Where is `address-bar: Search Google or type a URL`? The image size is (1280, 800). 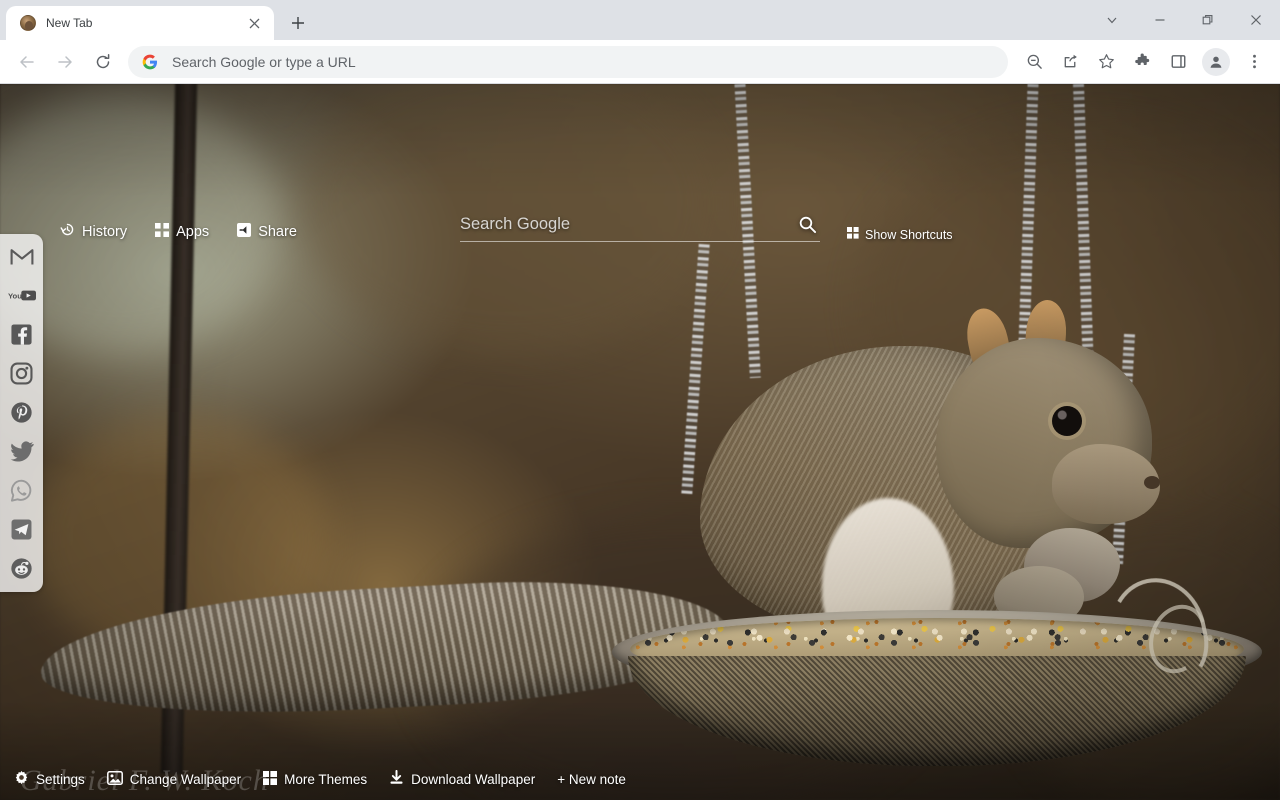 address-bar: Search Google or type a URL is located at coordinates (568, 61).